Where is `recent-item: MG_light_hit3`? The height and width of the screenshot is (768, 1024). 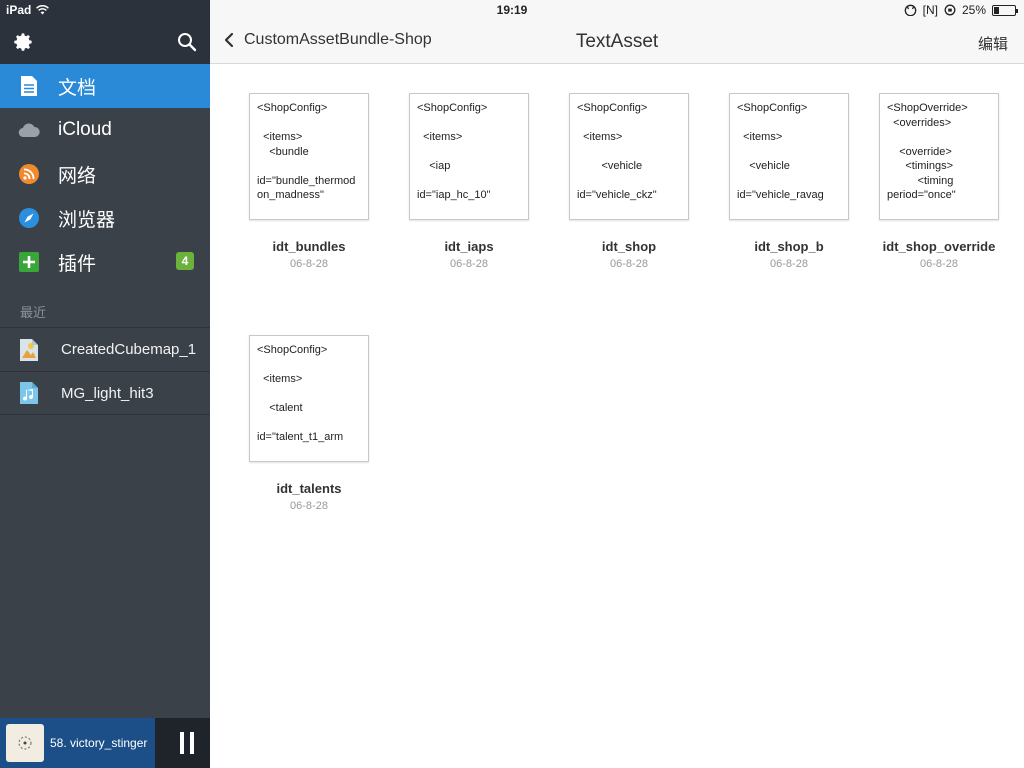 recent-item: MG_light_hit3 is located at coordinates (105, 393).